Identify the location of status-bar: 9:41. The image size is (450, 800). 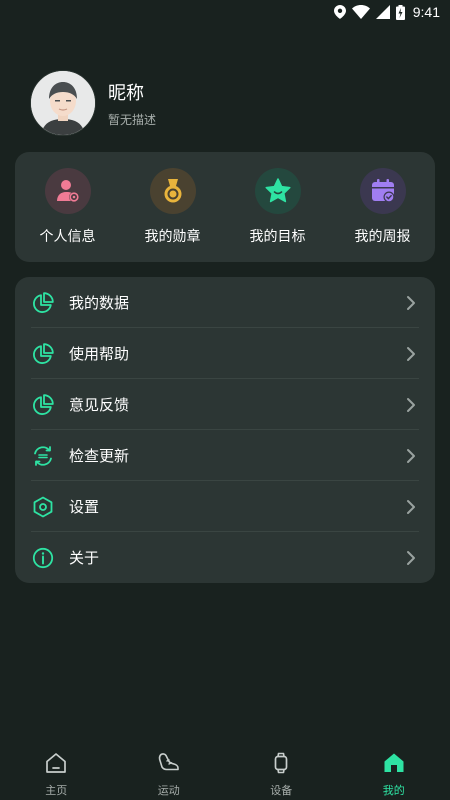
(225, 12).